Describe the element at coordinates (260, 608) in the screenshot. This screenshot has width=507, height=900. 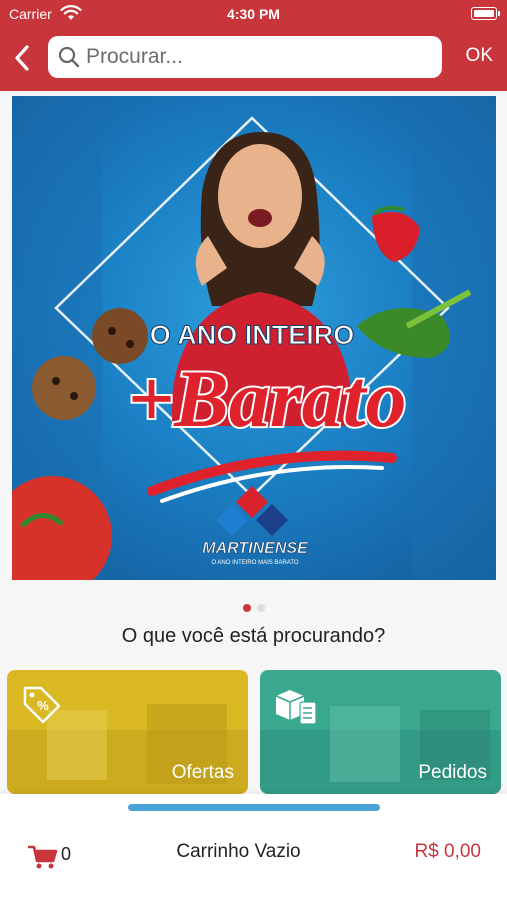
I see `carousel-dot` at that location.